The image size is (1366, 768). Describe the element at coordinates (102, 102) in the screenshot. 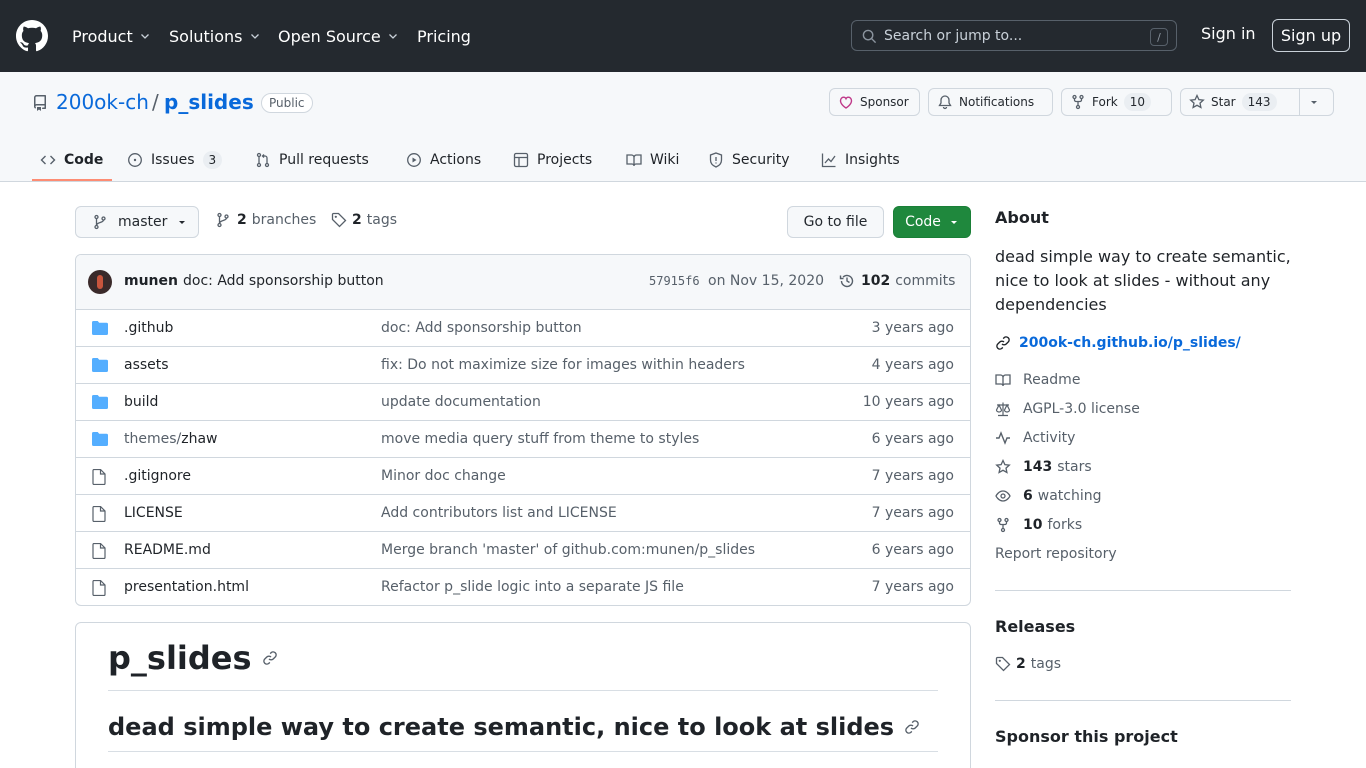

I see `repo-owner-link: 200ok-ch` at that location.